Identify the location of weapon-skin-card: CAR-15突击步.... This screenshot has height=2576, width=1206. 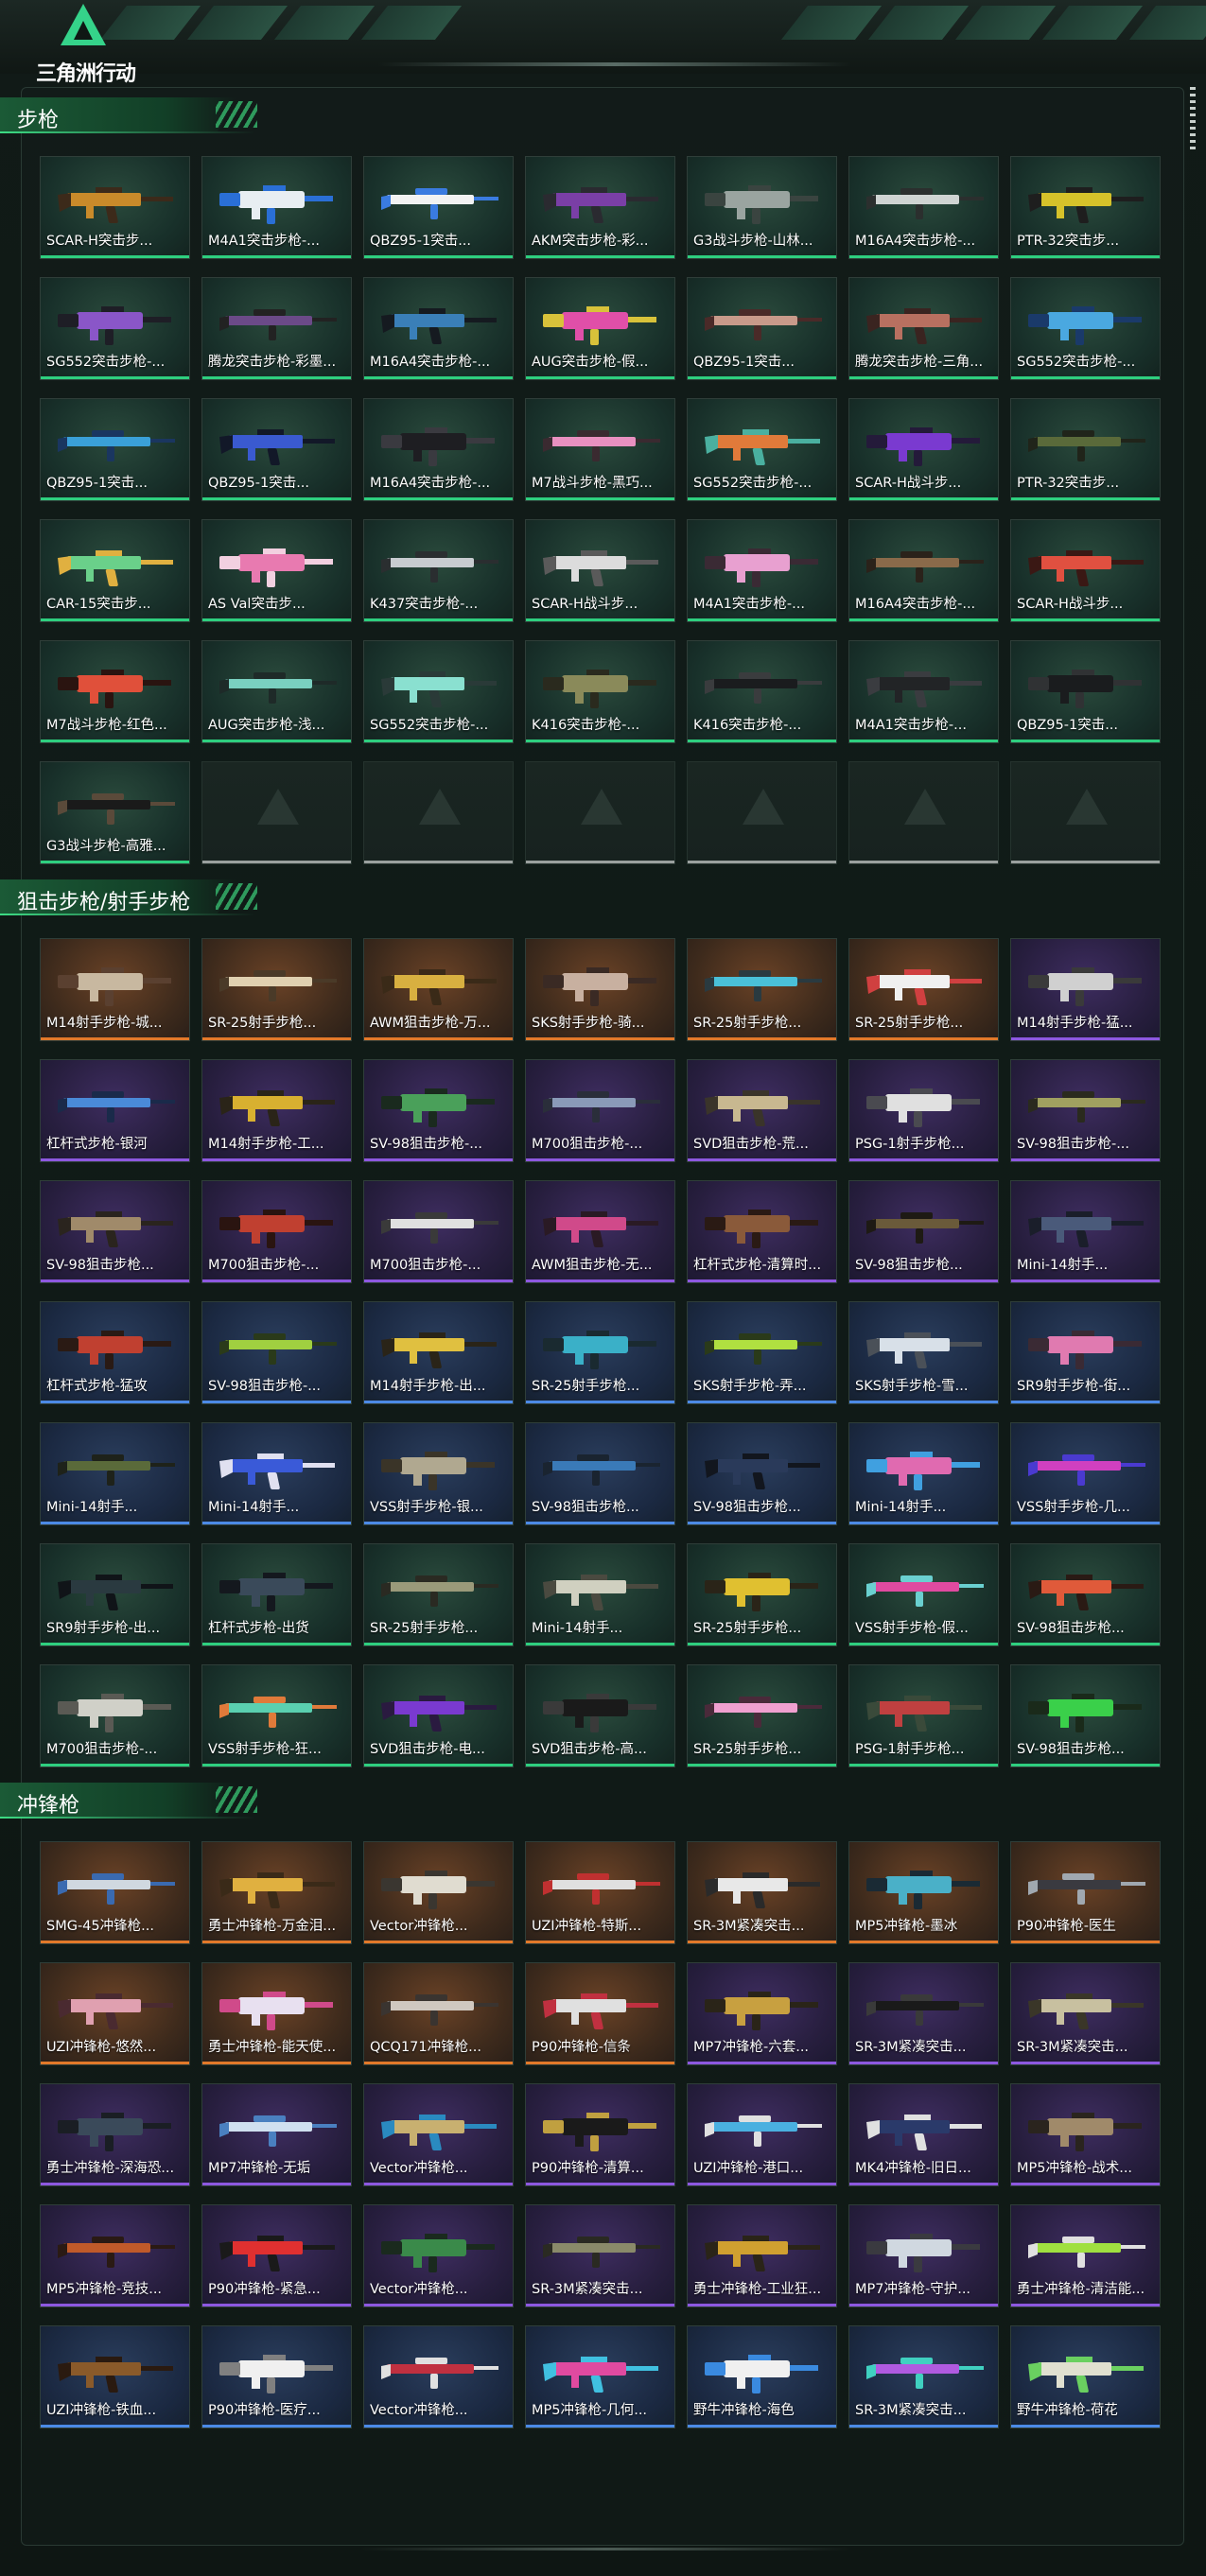
(115, 570).